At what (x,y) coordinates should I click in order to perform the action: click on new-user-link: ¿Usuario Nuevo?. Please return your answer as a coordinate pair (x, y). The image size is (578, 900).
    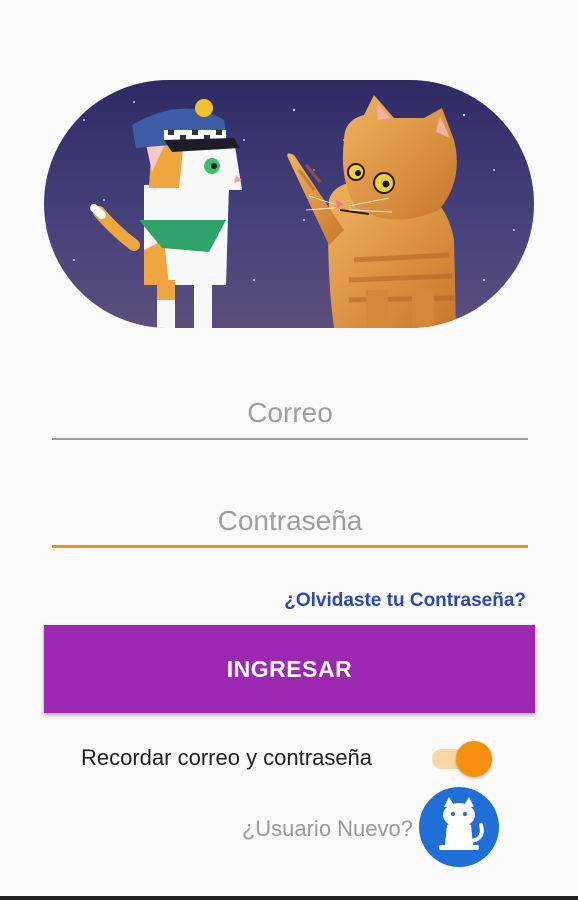
    Looking at the image, I should click on (327, 829).